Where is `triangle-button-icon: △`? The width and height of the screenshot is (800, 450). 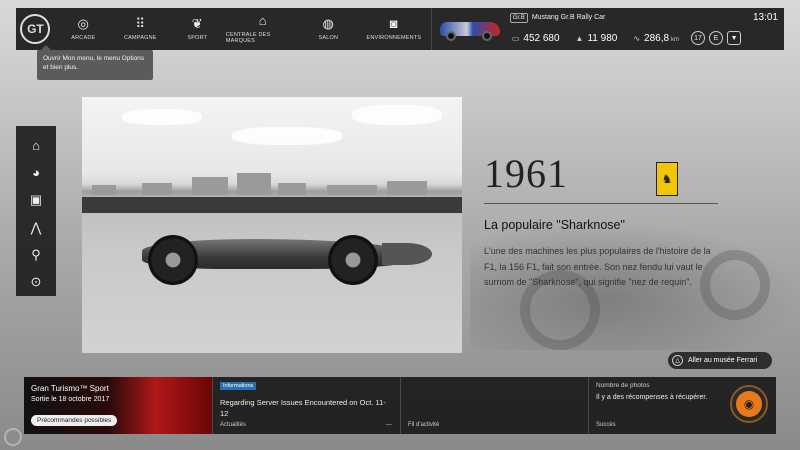
triangle-button-icon: △ is located at coordinates (677, 360).